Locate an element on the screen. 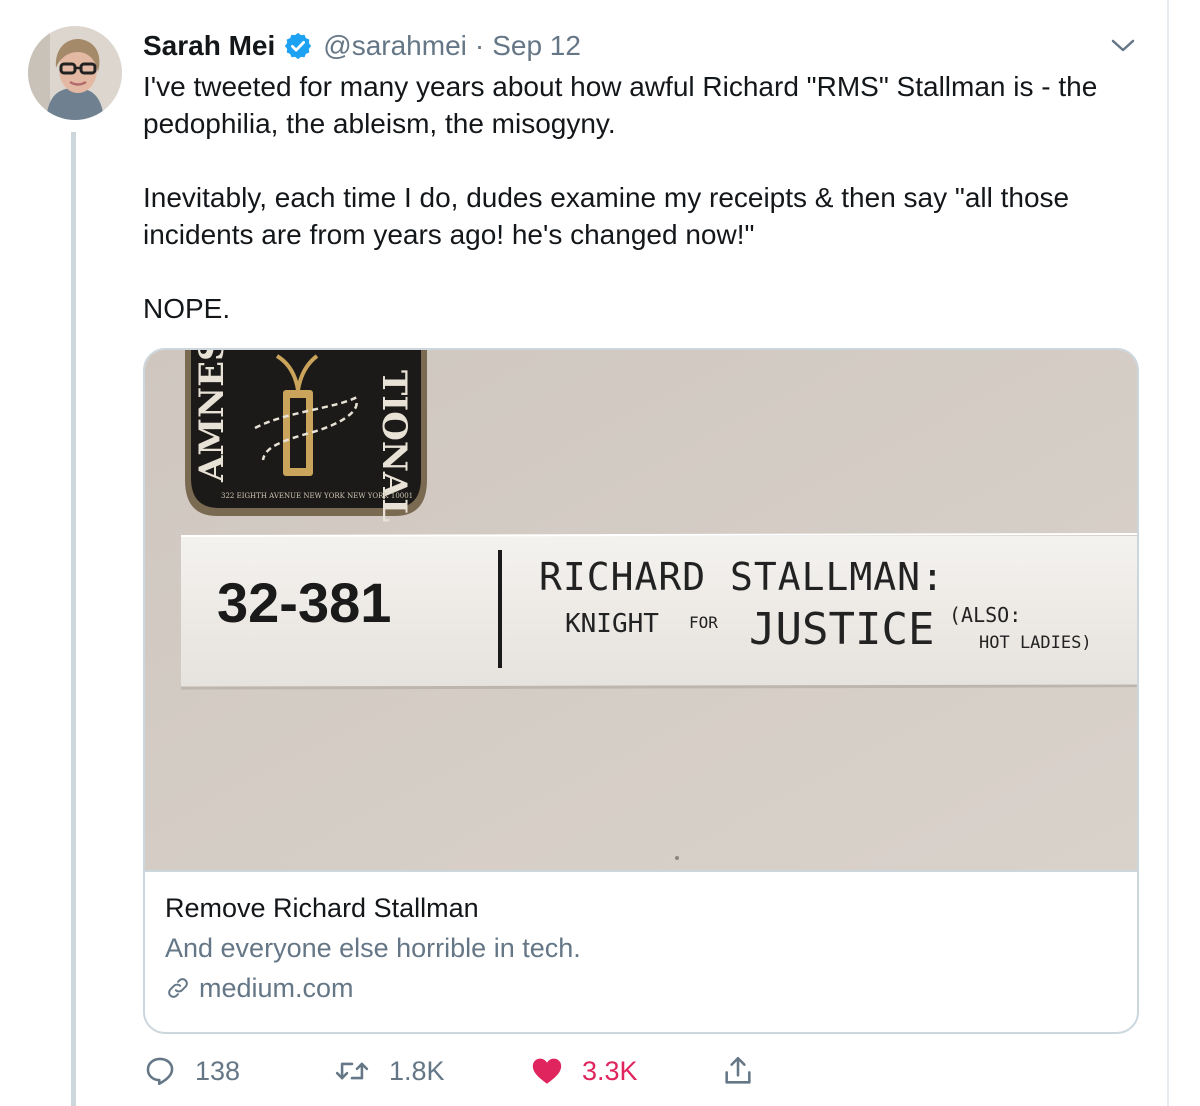 This screenshot has height=1106, width=1200. sign-line-3b: HOT LADIES) is located at coordinates (1035, 643).